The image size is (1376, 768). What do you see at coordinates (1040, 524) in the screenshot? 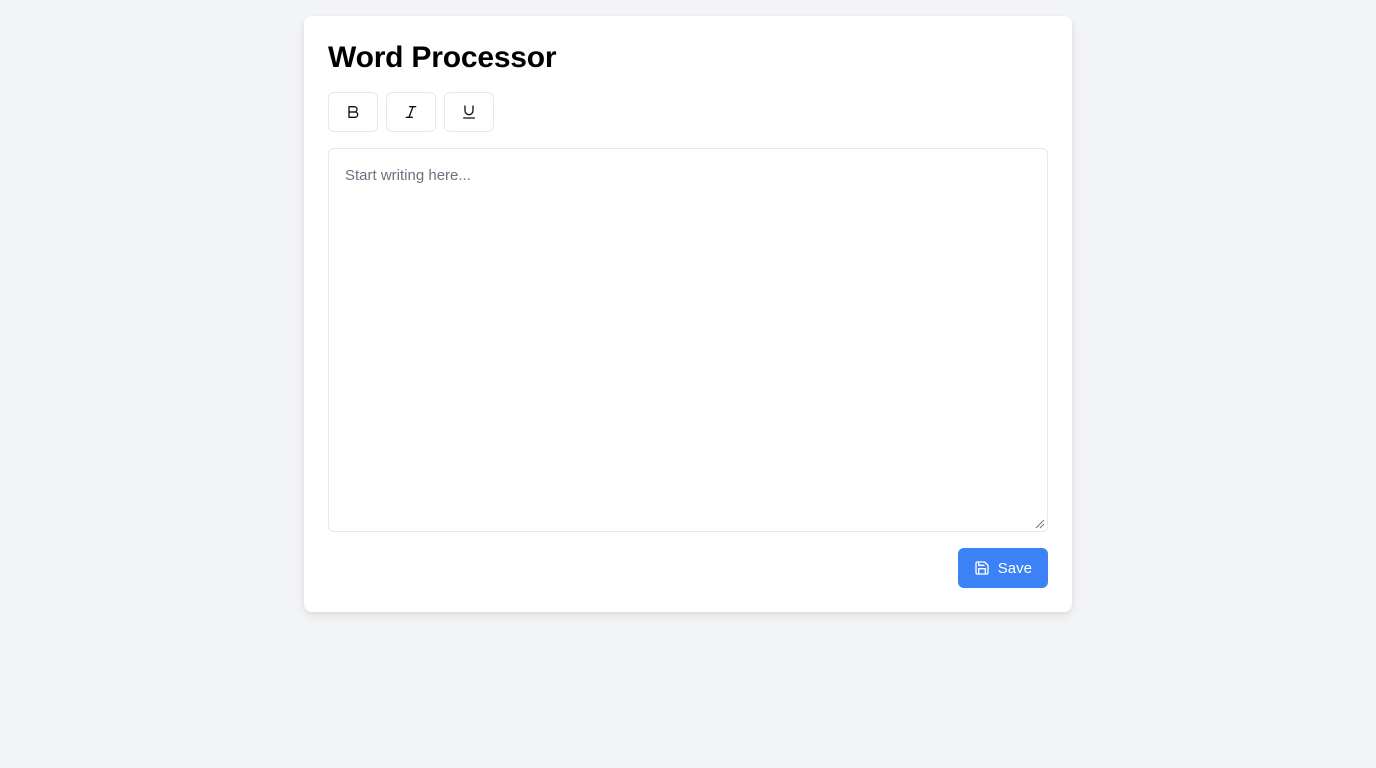
I see `resize-handle-icon` at bounding box center [1040, 524].